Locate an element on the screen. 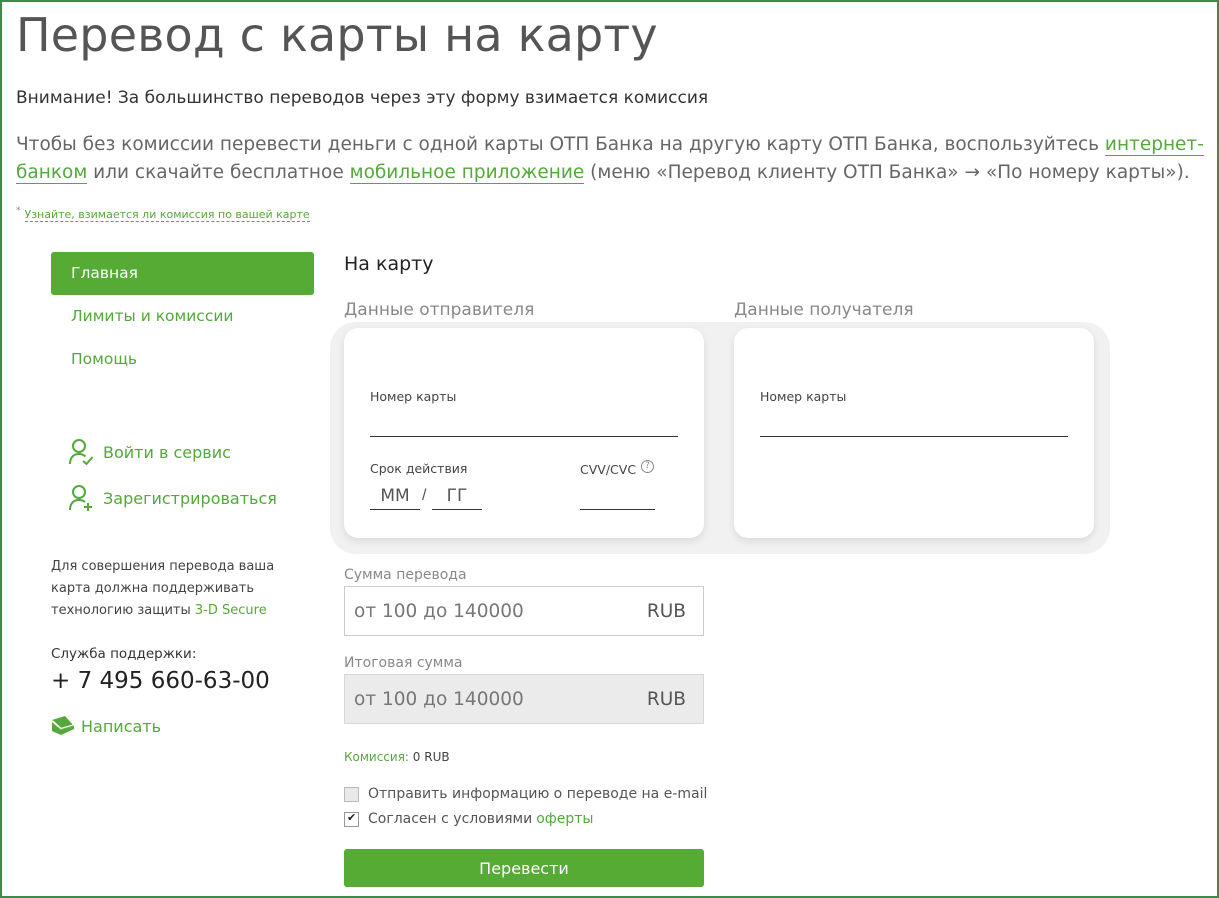 The height and width of the screenshot is (898, 1219). expiry-month-input: ММ is located at coordinates (395, 498).